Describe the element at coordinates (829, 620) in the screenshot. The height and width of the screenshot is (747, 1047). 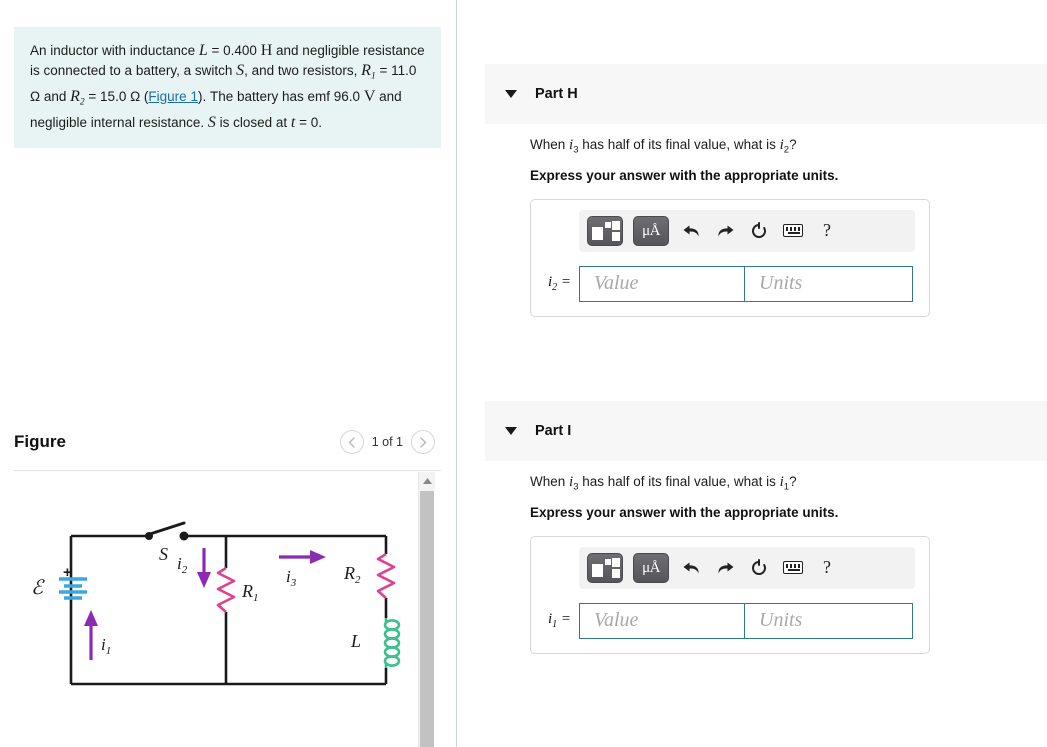
I see `part-i-units-input: Units` at that location.